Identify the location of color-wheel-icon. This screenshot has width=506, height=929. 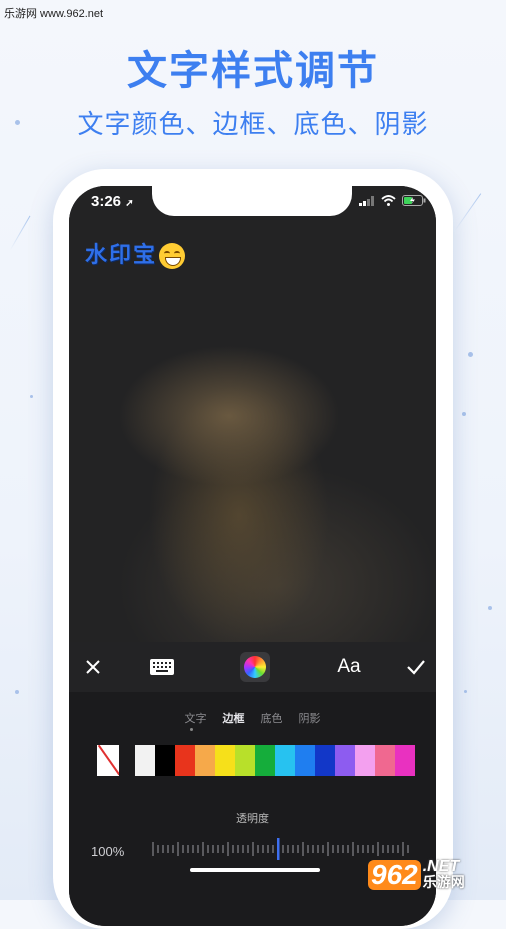
(255, 667).